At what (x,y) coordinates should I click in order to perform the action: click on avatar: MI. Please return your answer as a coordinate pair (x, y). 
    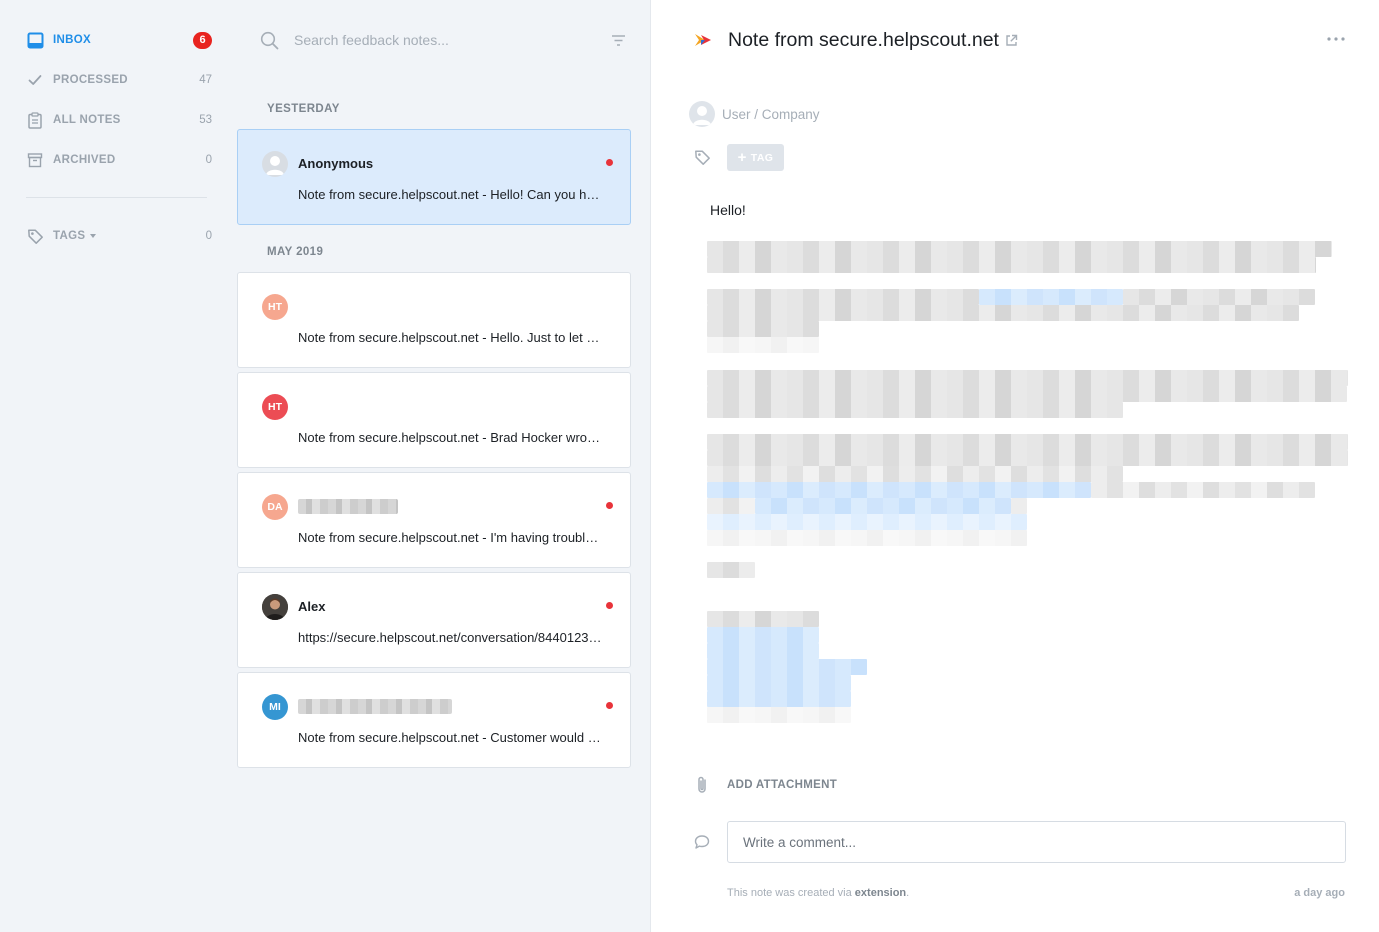
    Looking at the image, I should click on (275, 707).